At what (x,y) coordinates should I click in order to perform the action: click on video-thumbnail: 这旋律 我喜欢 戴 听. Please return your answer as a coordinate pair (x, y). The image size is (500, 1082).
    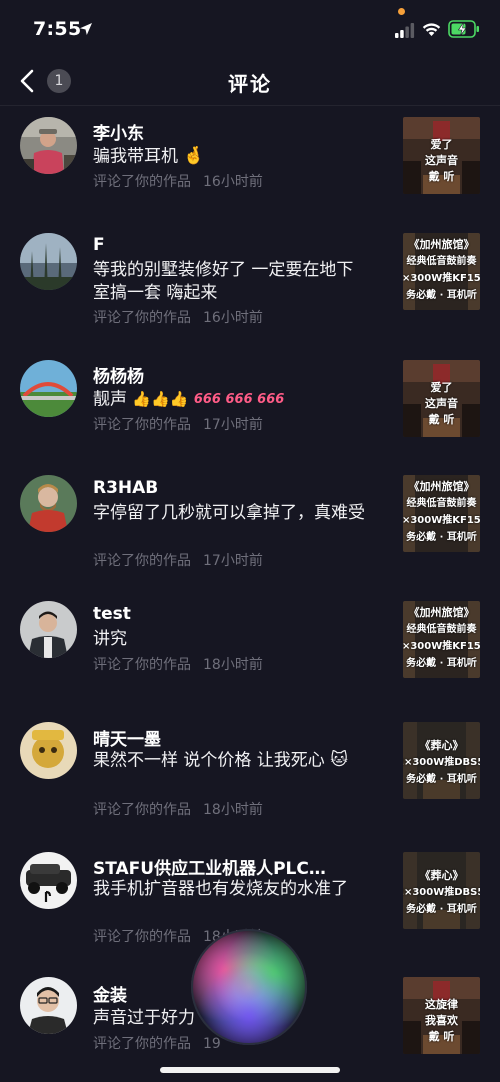
    Looking at the image, I should click on (441, 1015).